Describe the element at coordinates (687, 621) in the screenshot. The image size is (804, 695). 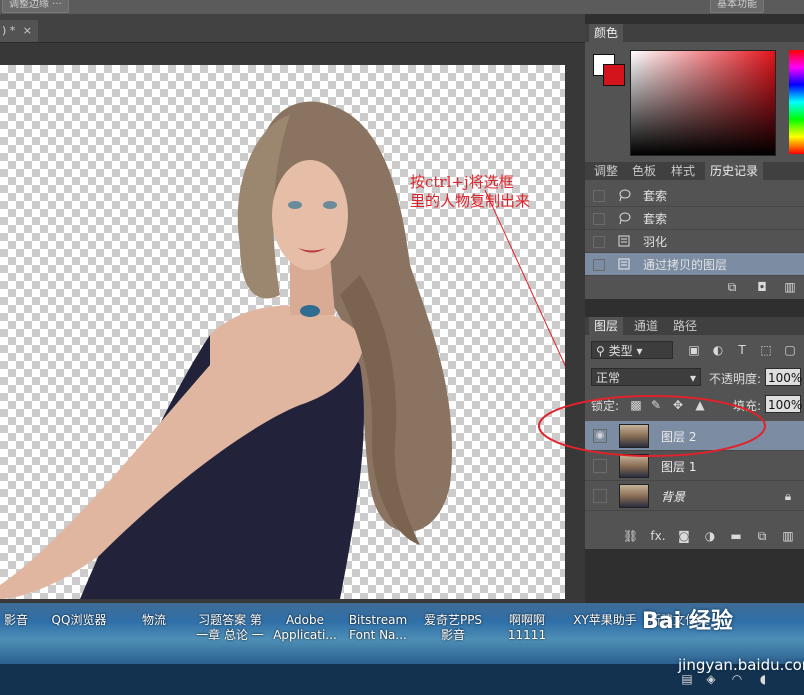
I see `baidu-jingyan-logo: Bai 经验` at that location.